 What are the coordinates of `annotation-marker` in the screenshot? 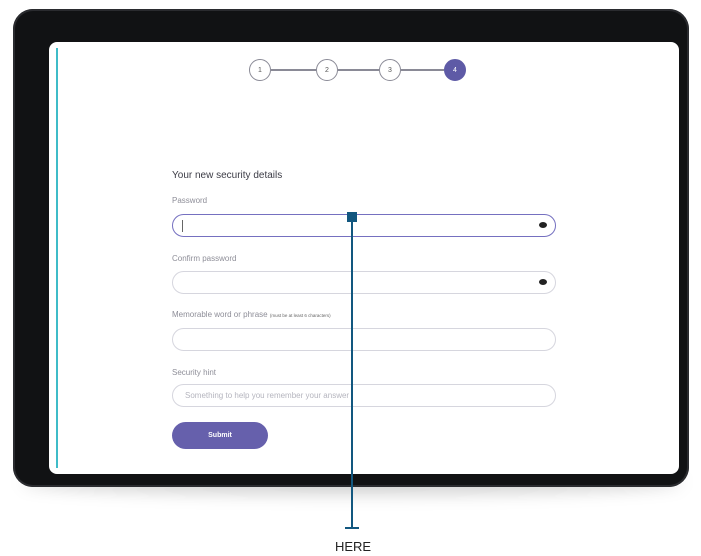 It's located at (352, 217).